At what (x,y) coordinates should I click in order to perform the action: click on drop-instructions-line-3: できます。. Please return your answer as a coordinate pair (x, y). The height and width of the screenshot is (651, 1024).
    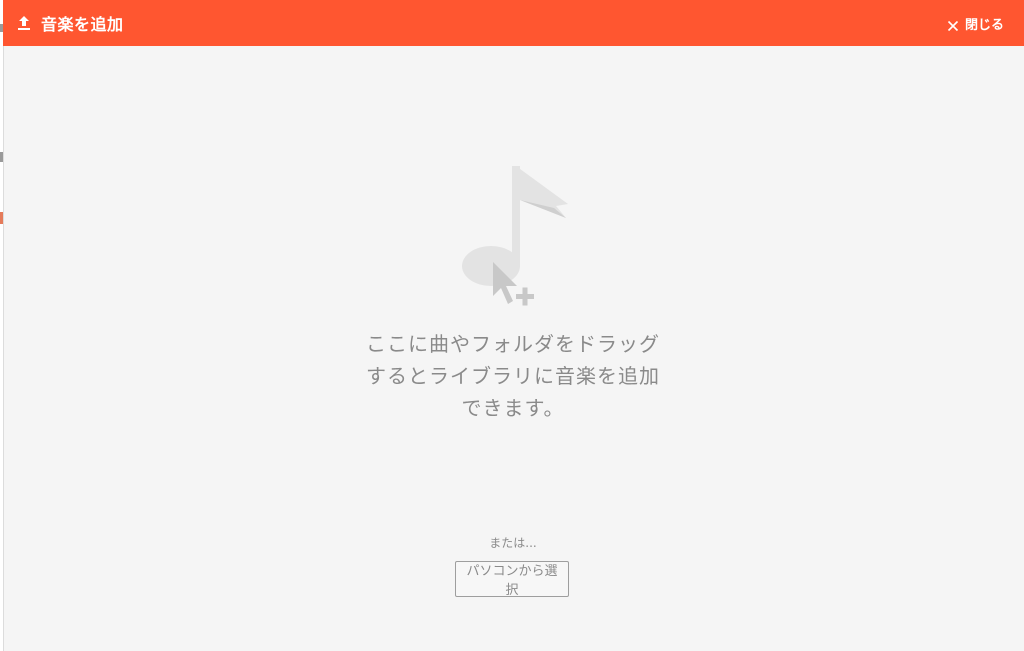
    Looking at the image, I should click on (513, 408).